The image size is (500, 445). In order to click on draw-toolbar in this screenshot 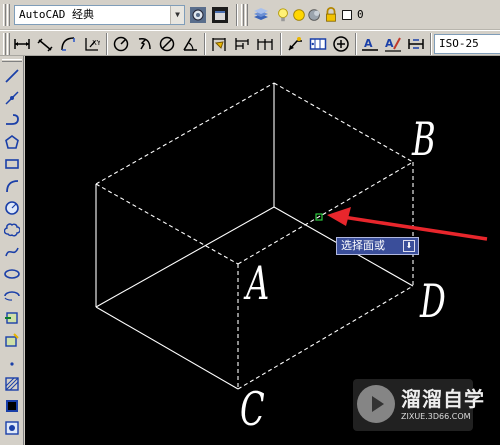, I will do `click(12, 250)`.